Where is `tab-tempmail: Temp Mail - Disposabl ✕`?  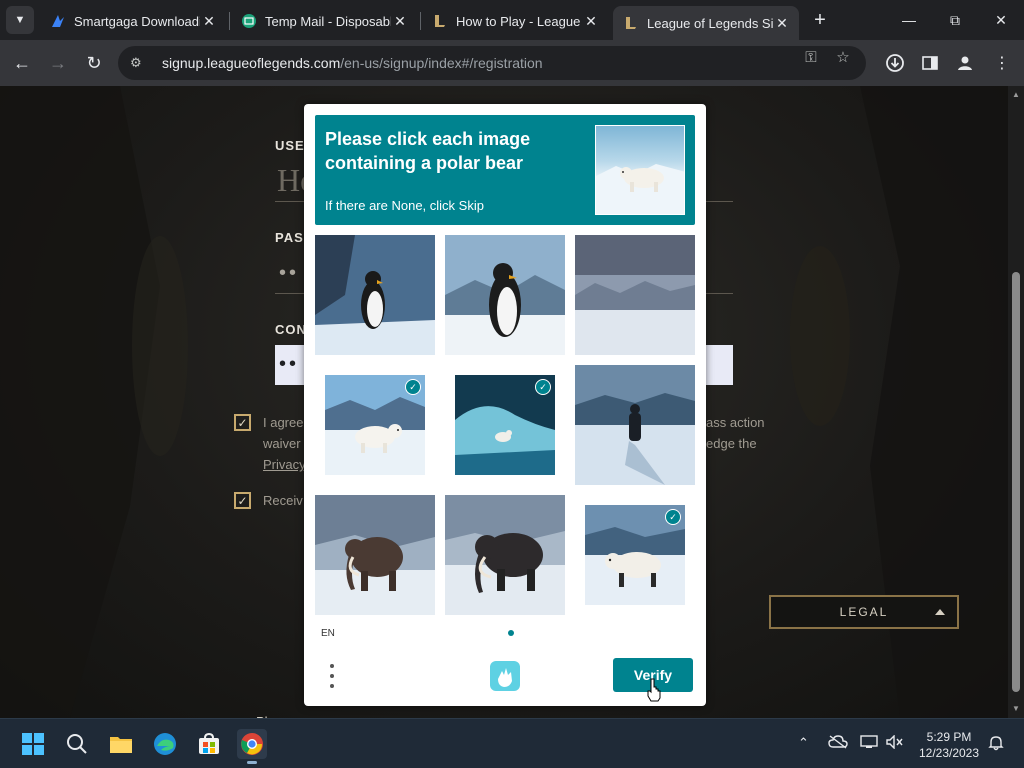
tab-tempmail: Temp Mail - Disposabl ✕ is located at coordinates (324, 21).